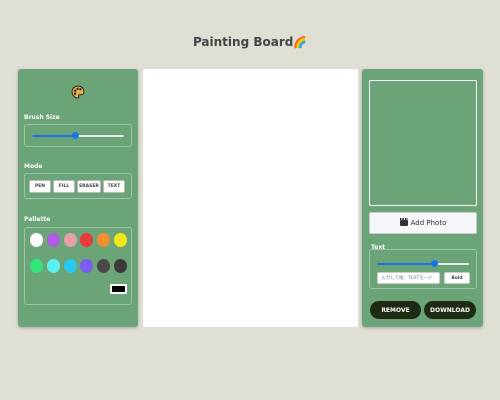 This screenshot has height=400, width=500. What do you see at coordinates (78, 253) in the screenshot?
I see `color-swatches` at bounding box center [78, 253].